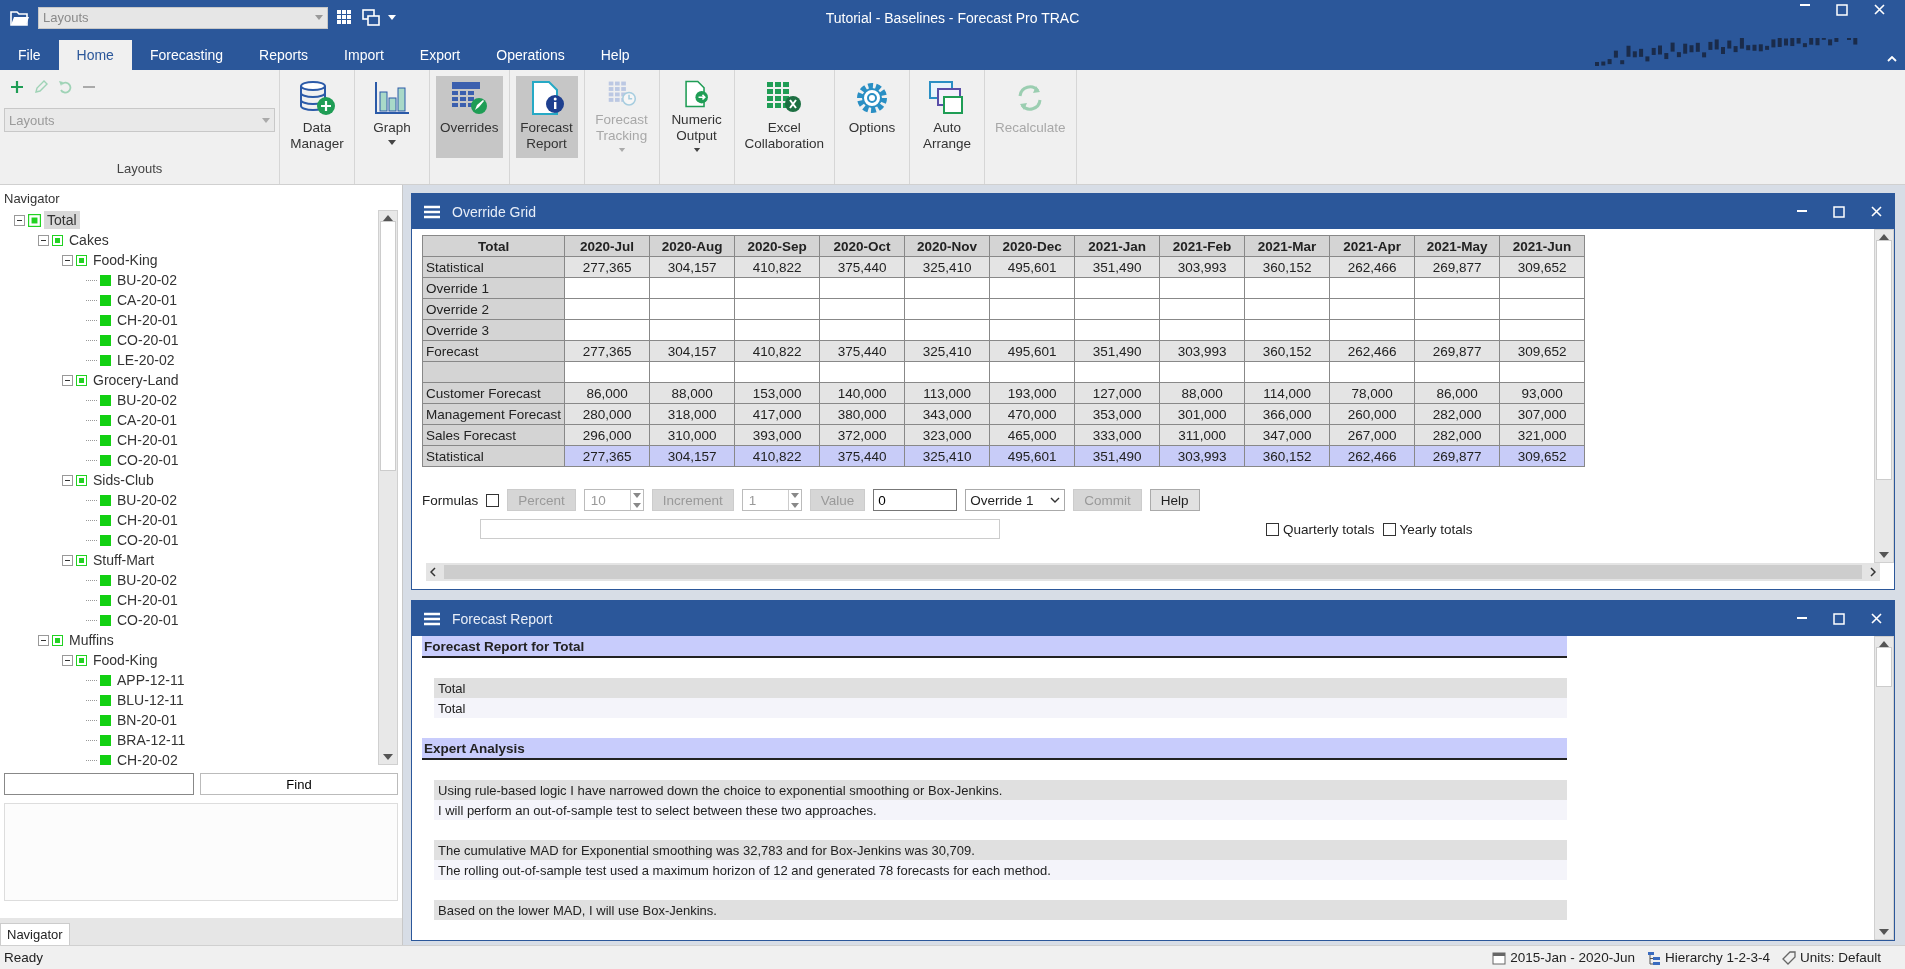  Describe the element at coordinates (1015, 500) in the screenshot. I see `override-dropdown: Override 1` at that location.